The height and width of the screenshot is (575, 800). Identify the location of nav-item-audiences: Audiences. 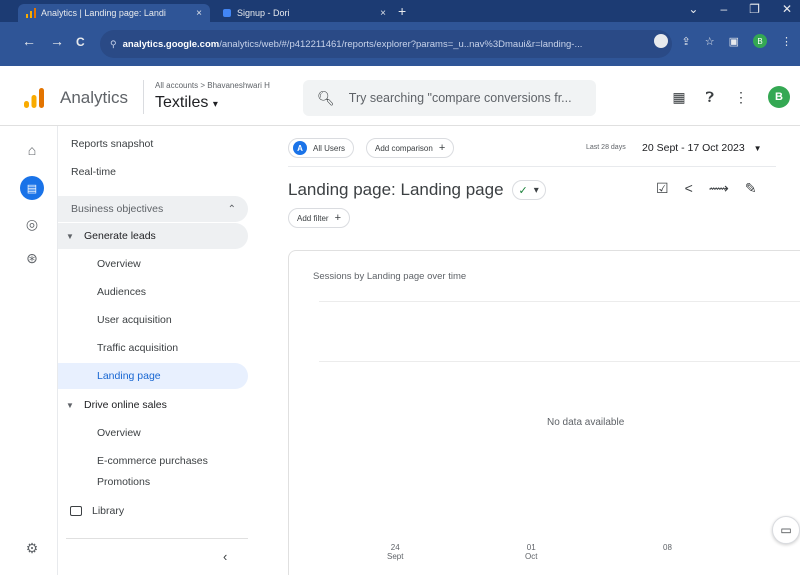
(153, 292).